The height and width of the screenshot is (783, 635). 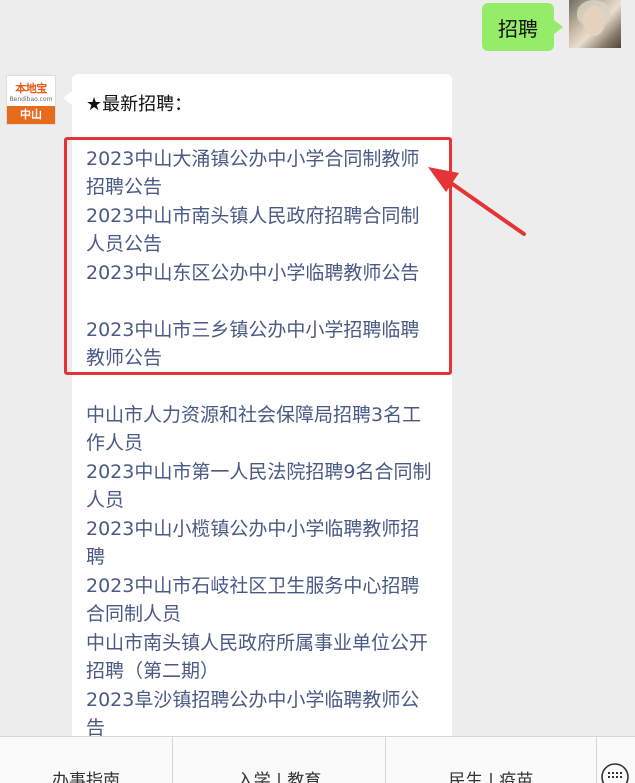 I want to click on job-link: 2023中山大涌镇公办中小学合同制教师招聘公告, so click(x=262, y=173).